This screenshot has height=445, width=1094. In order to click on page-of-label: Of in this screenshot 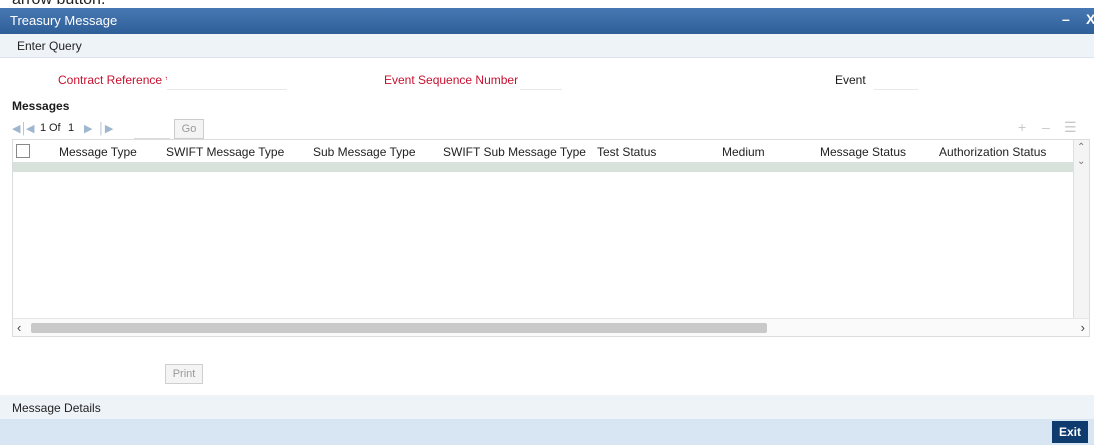, I will do `click(55, 128)`.